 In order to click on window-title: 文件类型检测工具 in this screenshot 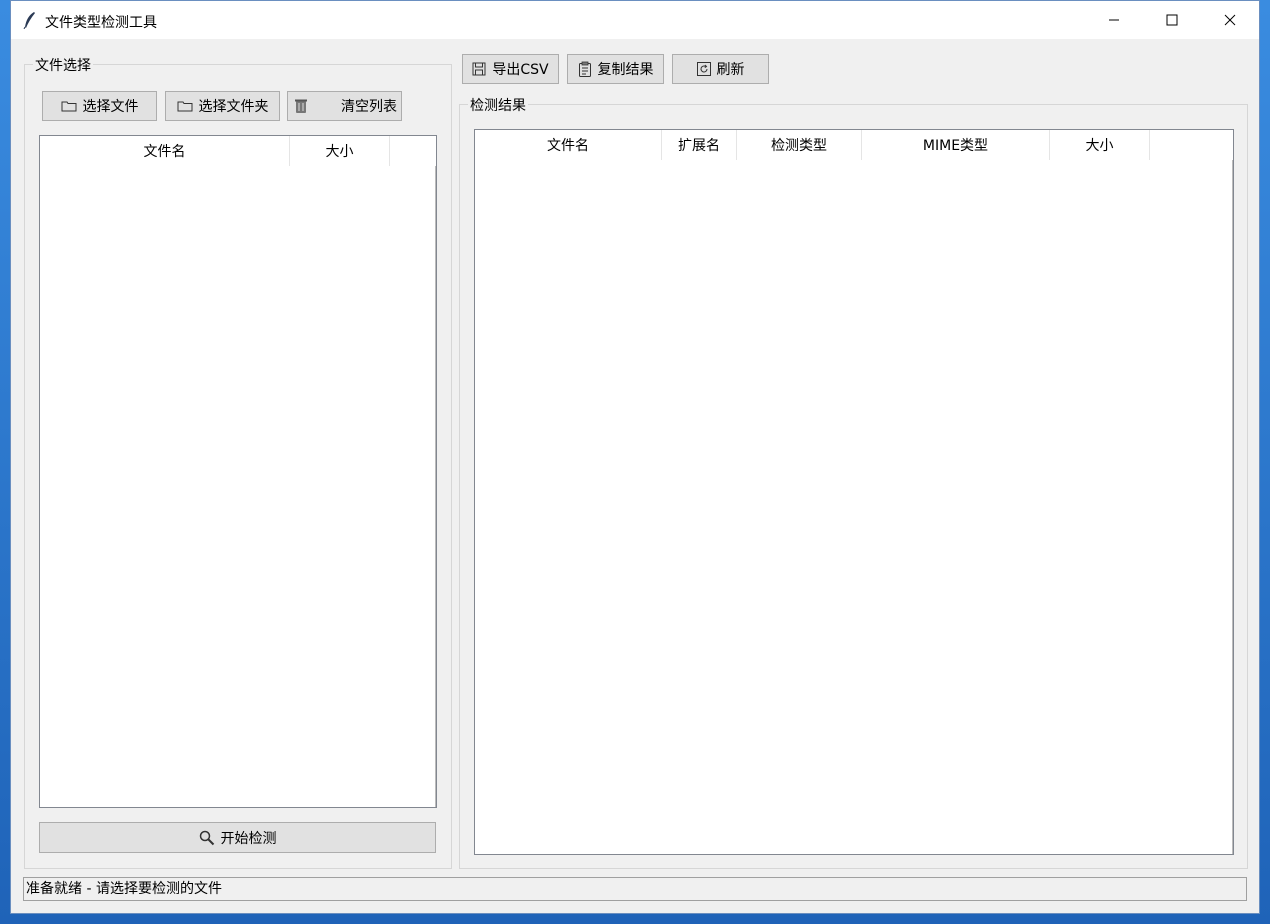, I will do `click(101, 23)`.